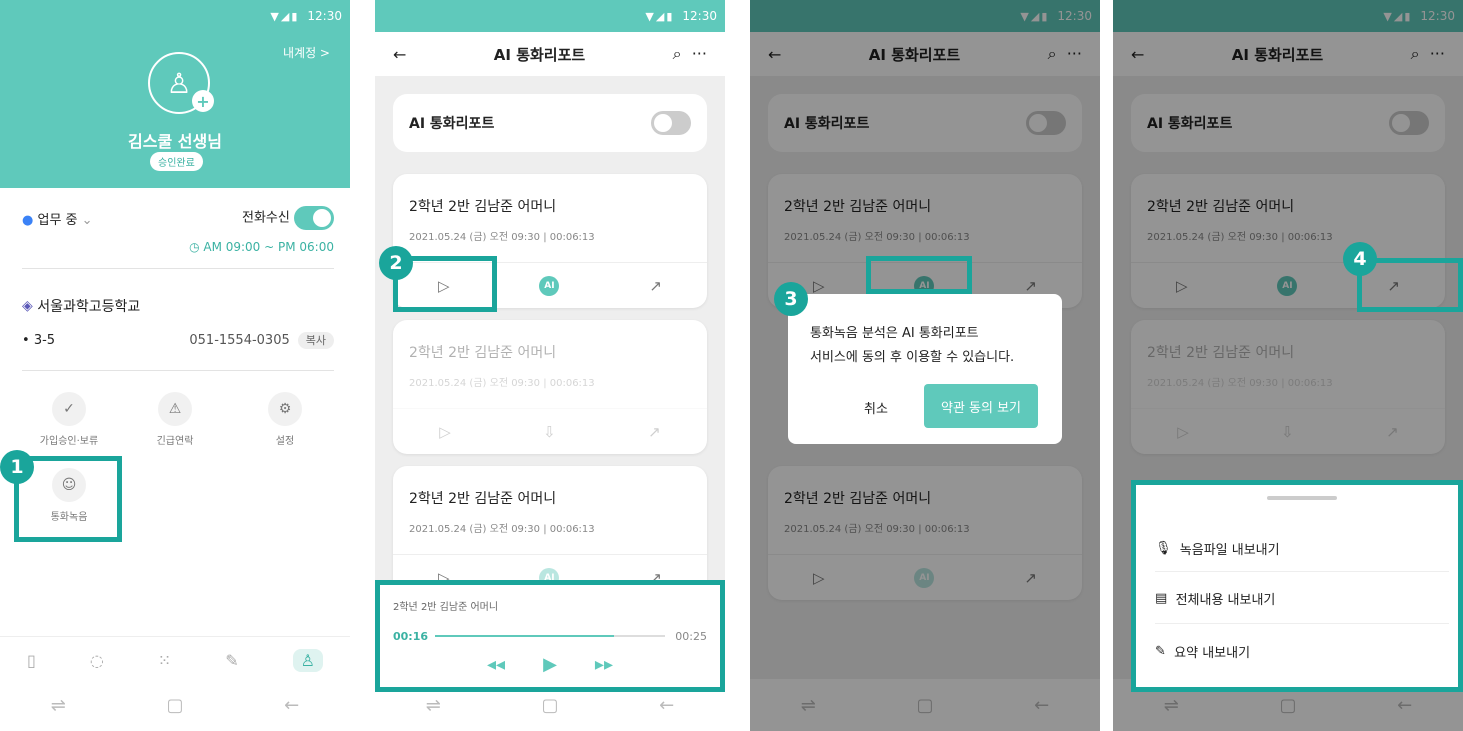  What do you see at coordinates (671, 123) in the screenshot?
I see `ai-report-toggle` at bounding box center [671, 123].